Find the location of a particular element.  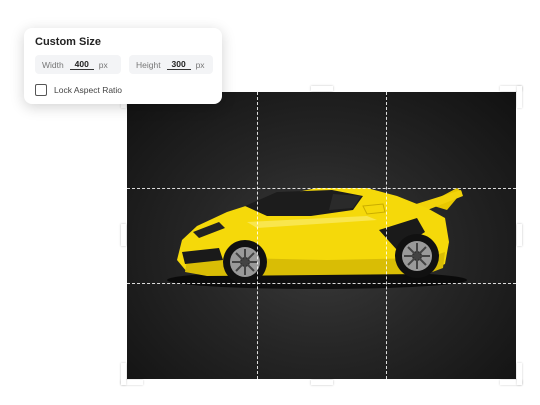

height-input: 300 is located at coordinates (178, 64).